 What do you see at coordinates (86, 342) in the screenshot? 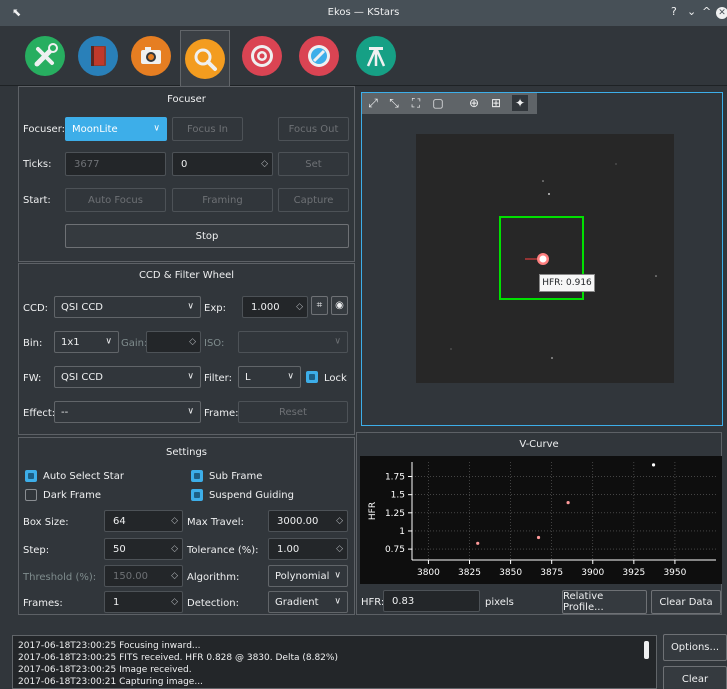
I see `bin-select: 1x1 ∨` at bounding box center [86, 342].